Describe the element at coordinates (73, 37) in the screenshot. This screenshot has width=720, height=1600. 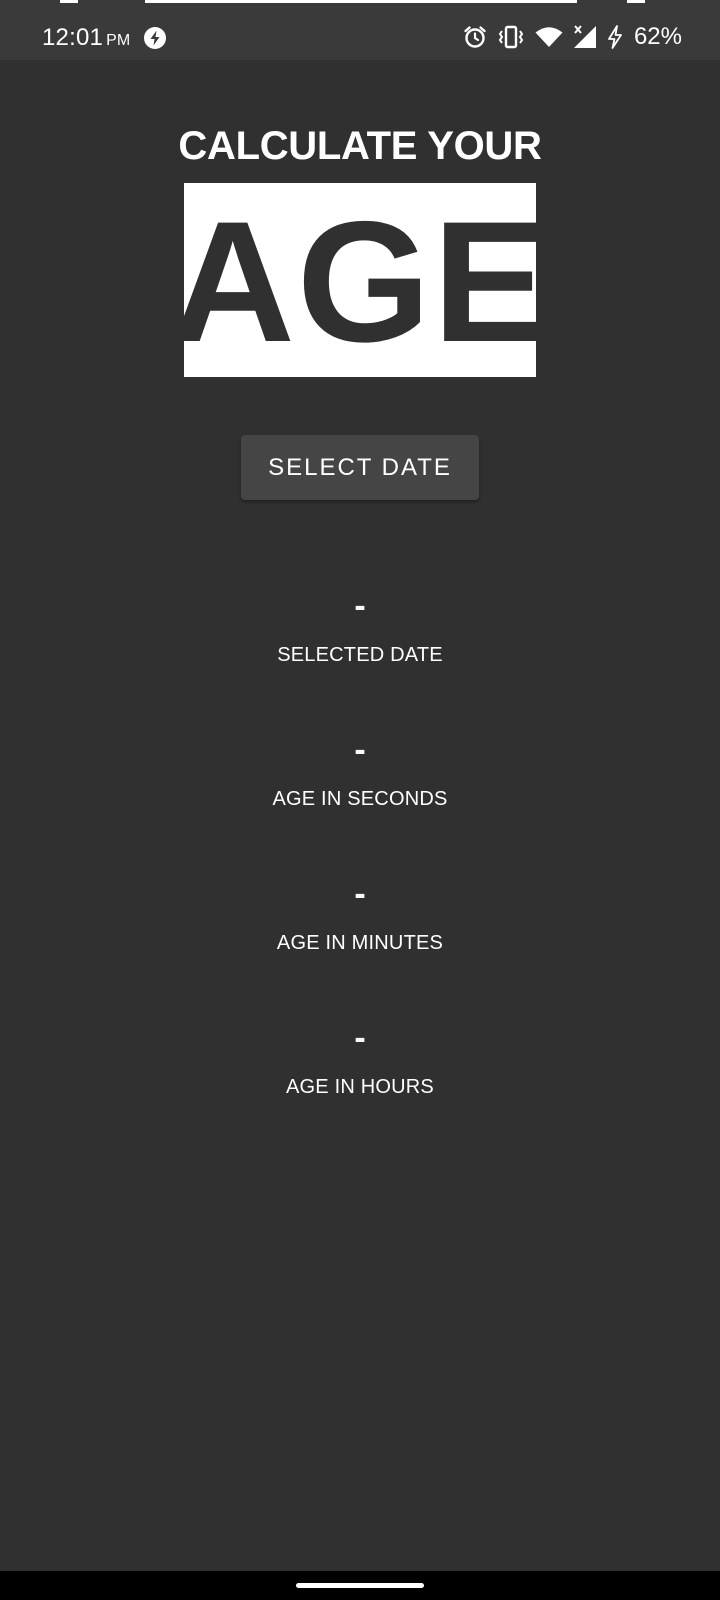
I see `status-time: 12:01` at that location.